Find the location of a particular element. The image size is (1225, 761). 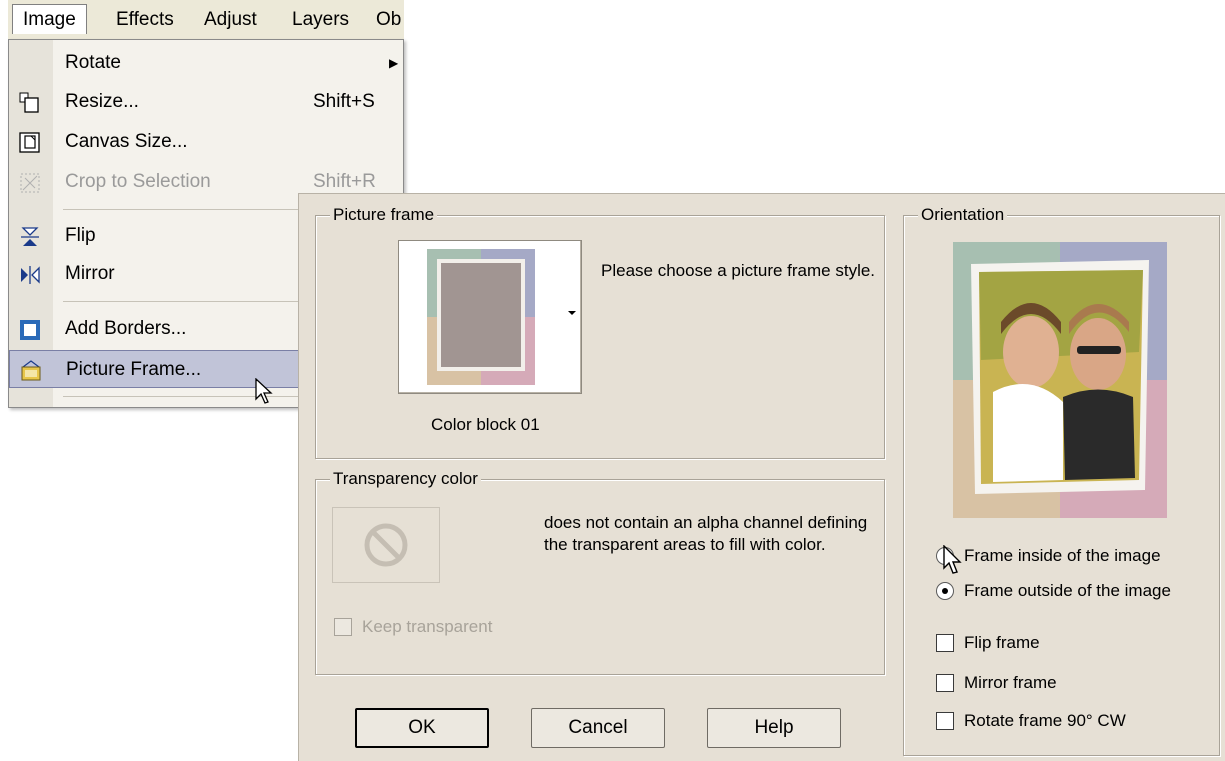

menu-bar: Image Effects Adjust Layers Ob is located at coordinates (206, 20).